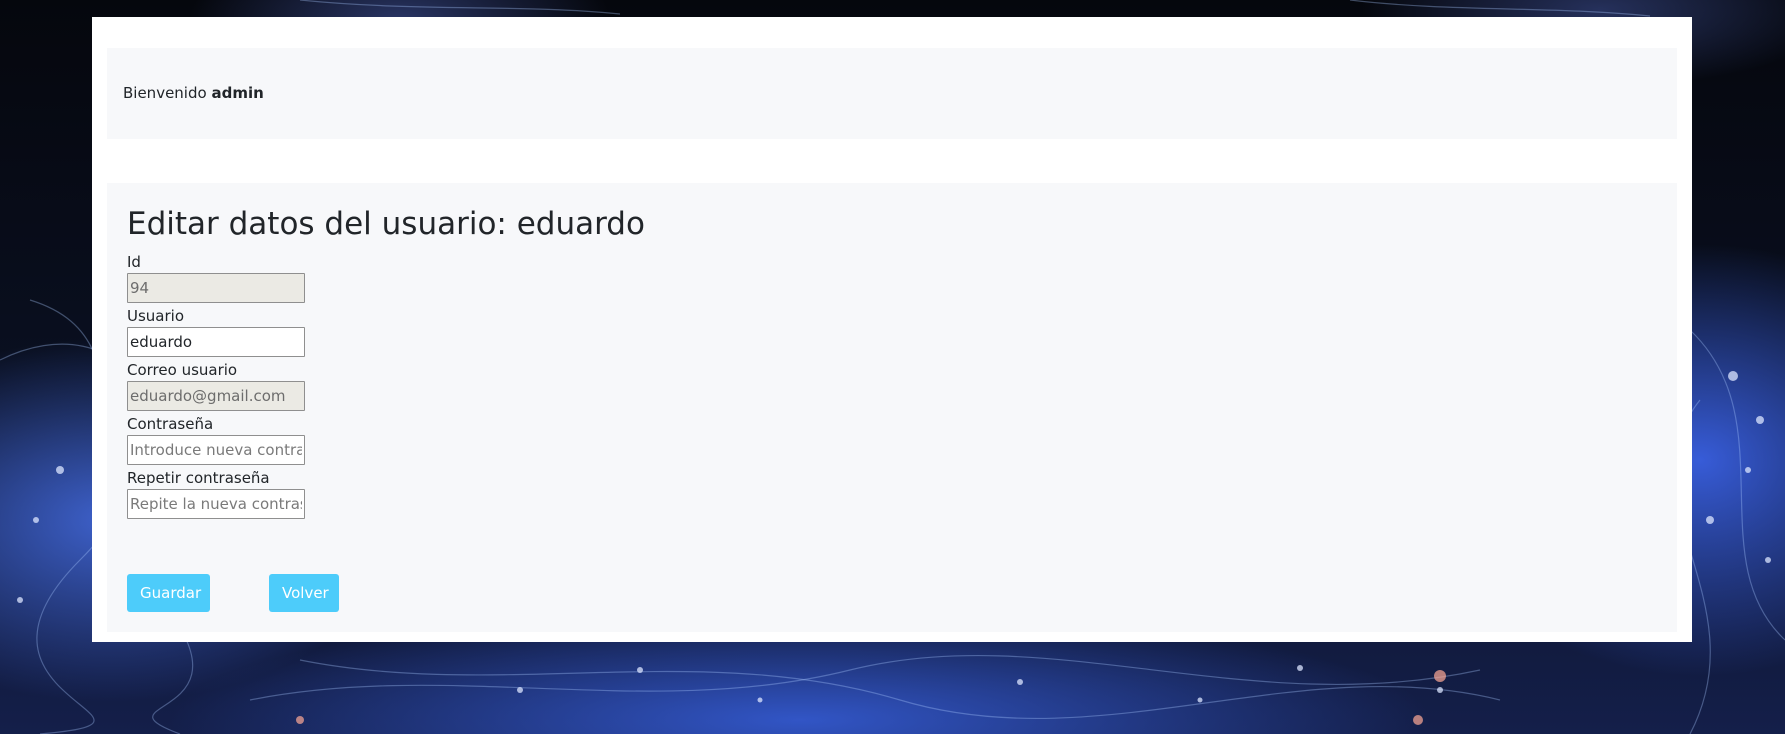 This screenshot has height=734, width=1785. Describe the element at coordinates (168, 593) in the screenshot. I see `save-button: Guardar` at that location.